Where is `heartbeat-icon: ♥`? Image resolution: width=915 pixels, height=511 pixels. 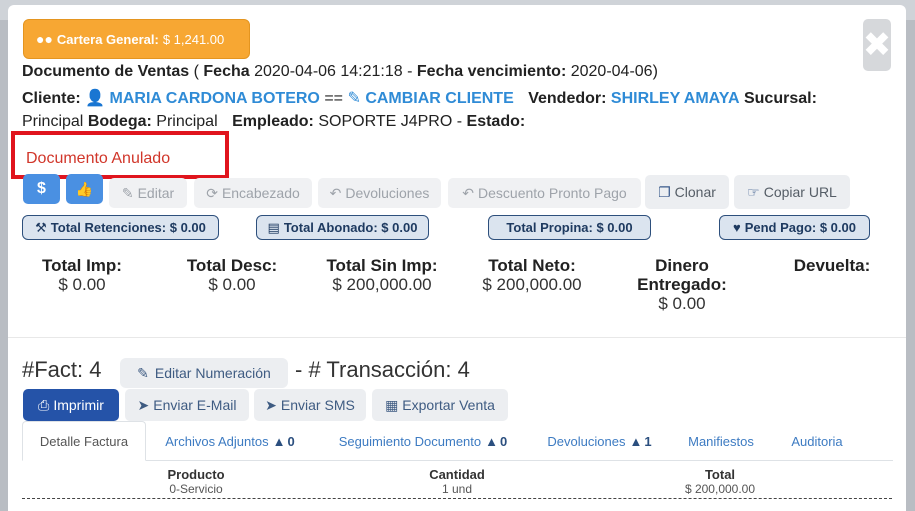 heartbeat-icon: ♥ is located at coordinates (737, 227).